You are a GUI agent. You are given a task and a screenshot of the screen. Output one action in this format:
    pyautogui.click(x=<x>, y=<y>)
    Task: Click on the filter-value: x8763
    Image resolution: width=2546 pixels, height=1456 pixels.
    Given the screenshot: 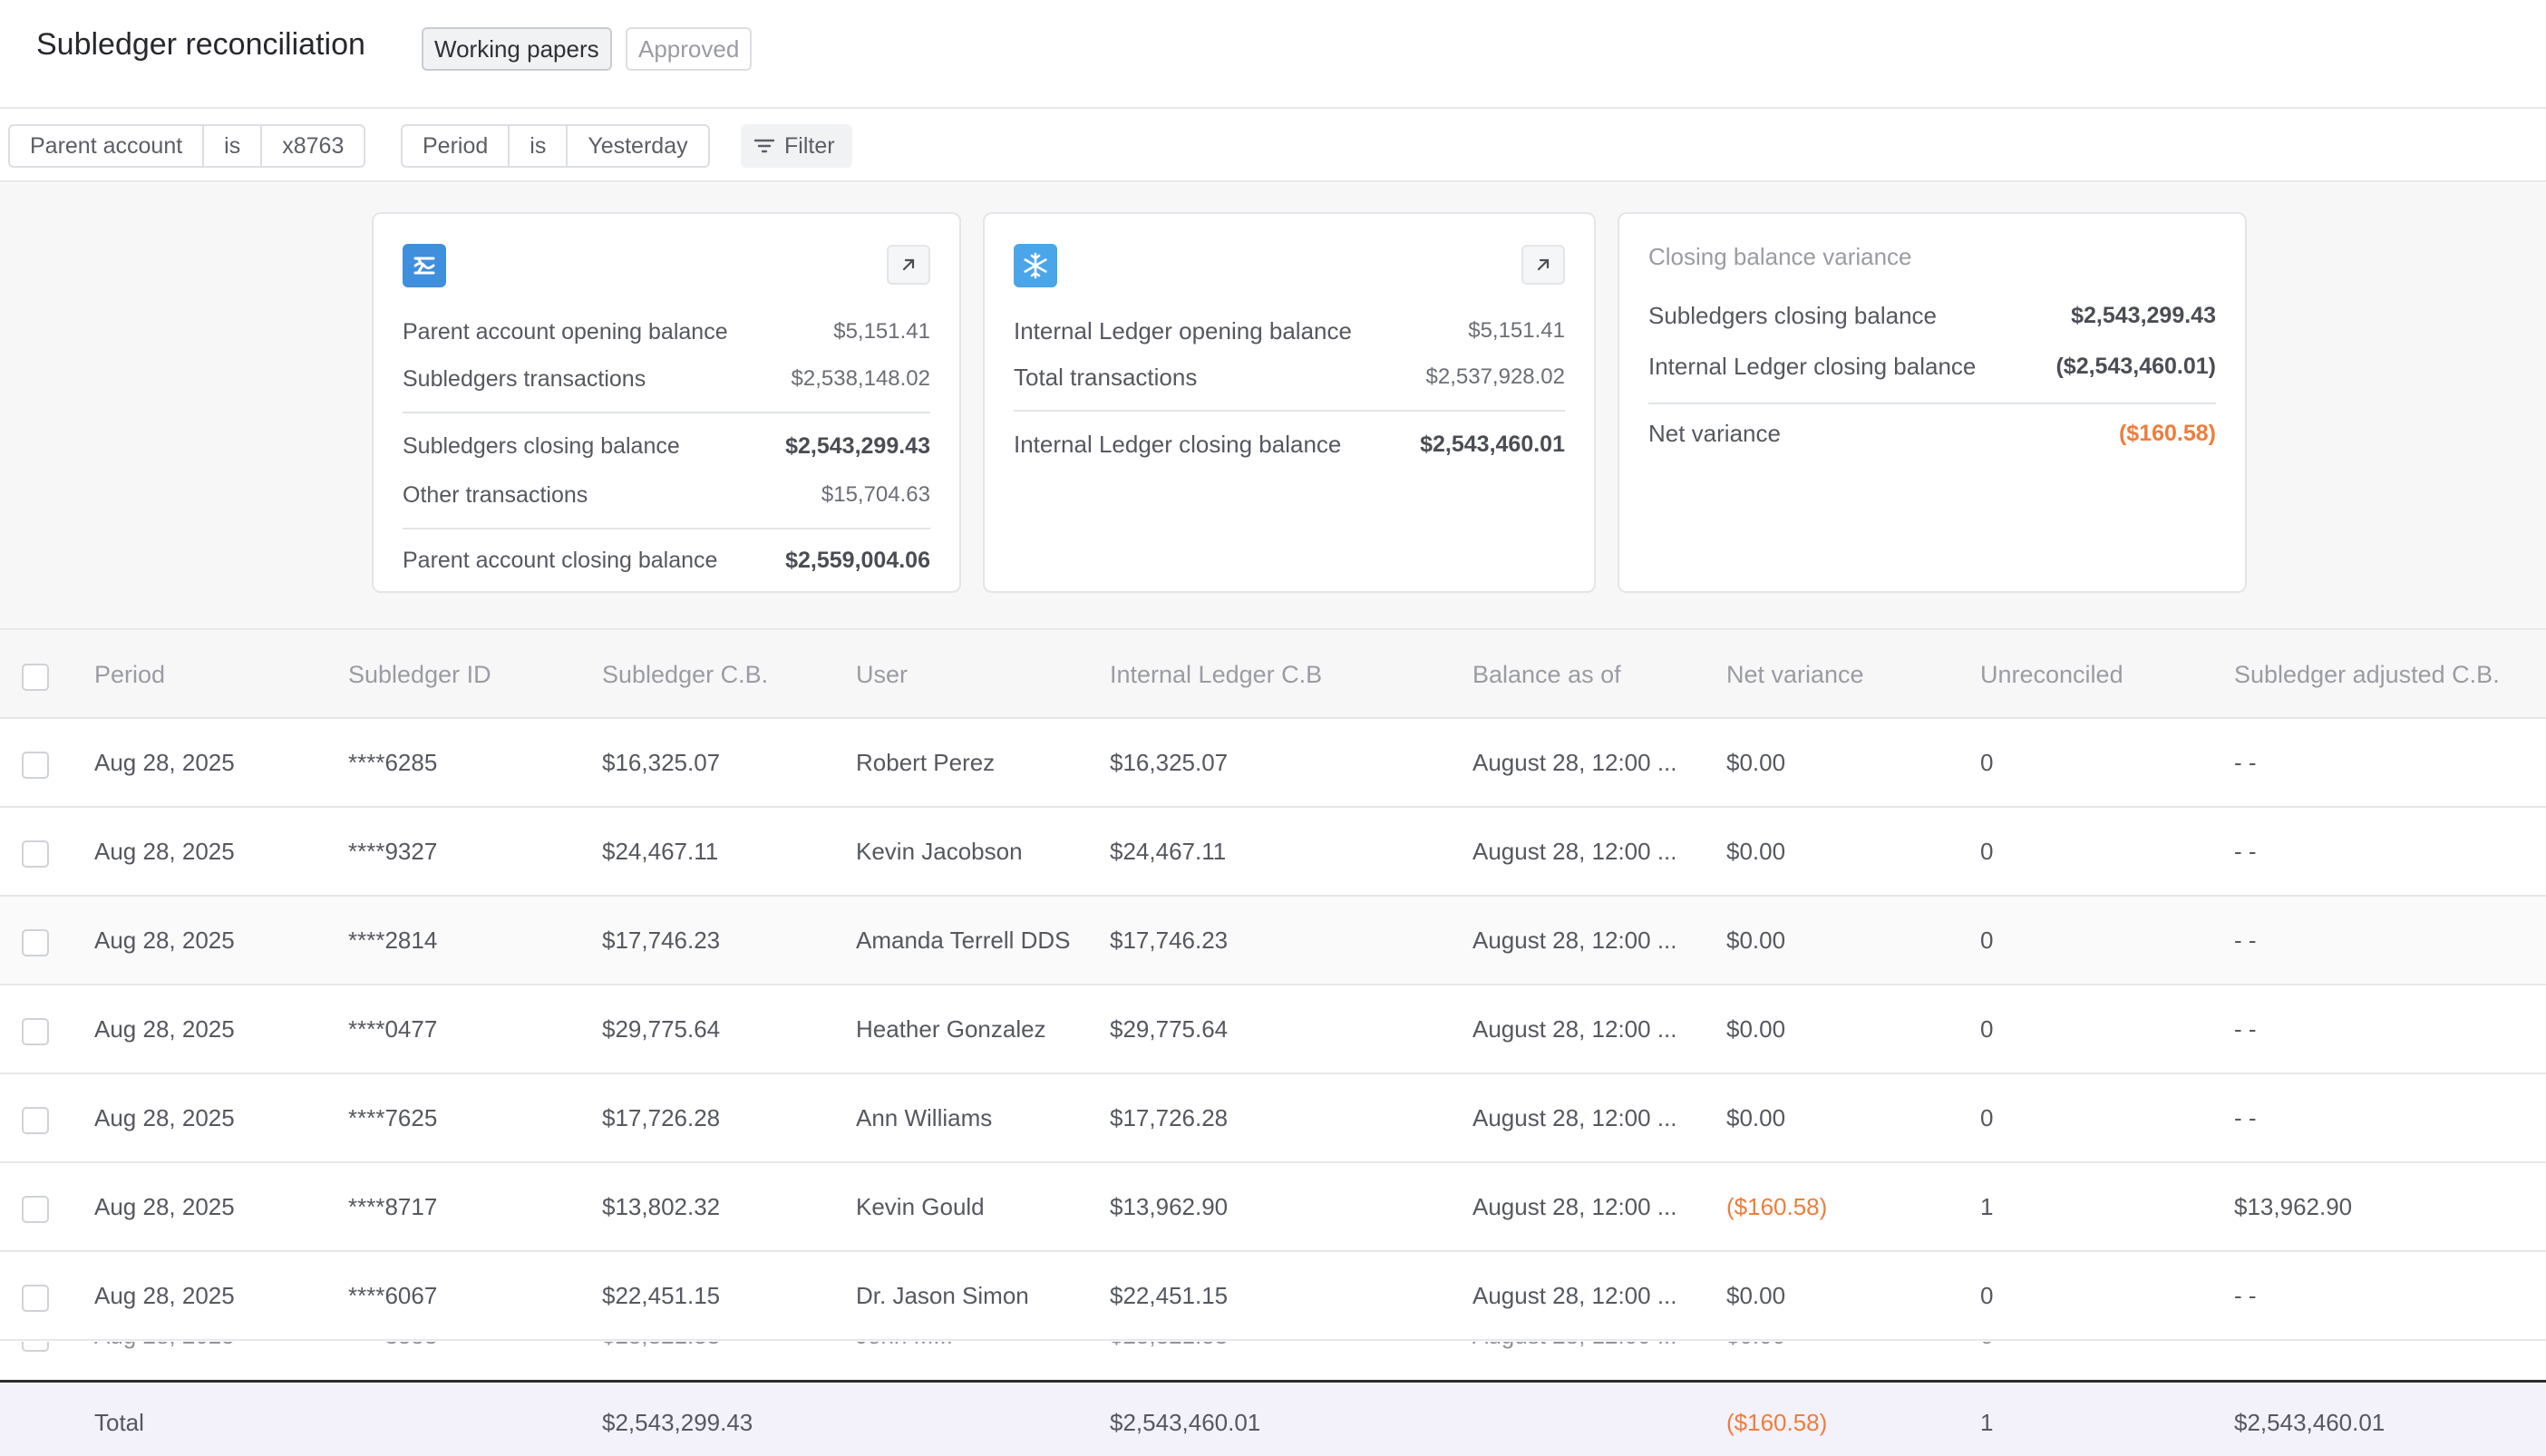 What is the action you would take?
    pyautogui.click(x=313, y=146)
    